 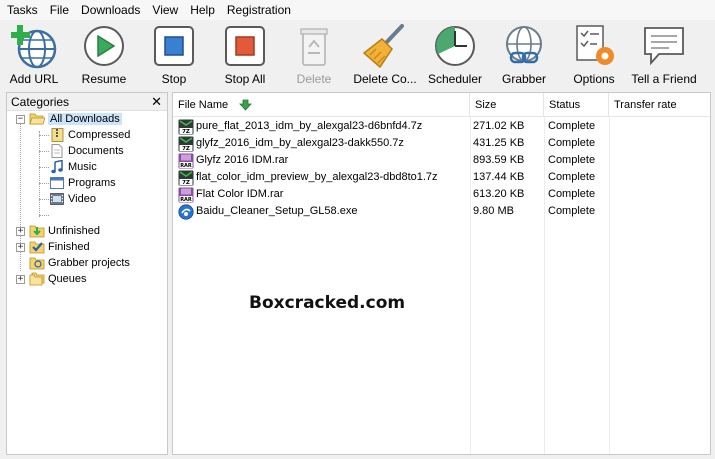 What do you see at coordinates (57, 167) in the screenshot?
I see `music-note-icon` at bounding box center [57, 167].